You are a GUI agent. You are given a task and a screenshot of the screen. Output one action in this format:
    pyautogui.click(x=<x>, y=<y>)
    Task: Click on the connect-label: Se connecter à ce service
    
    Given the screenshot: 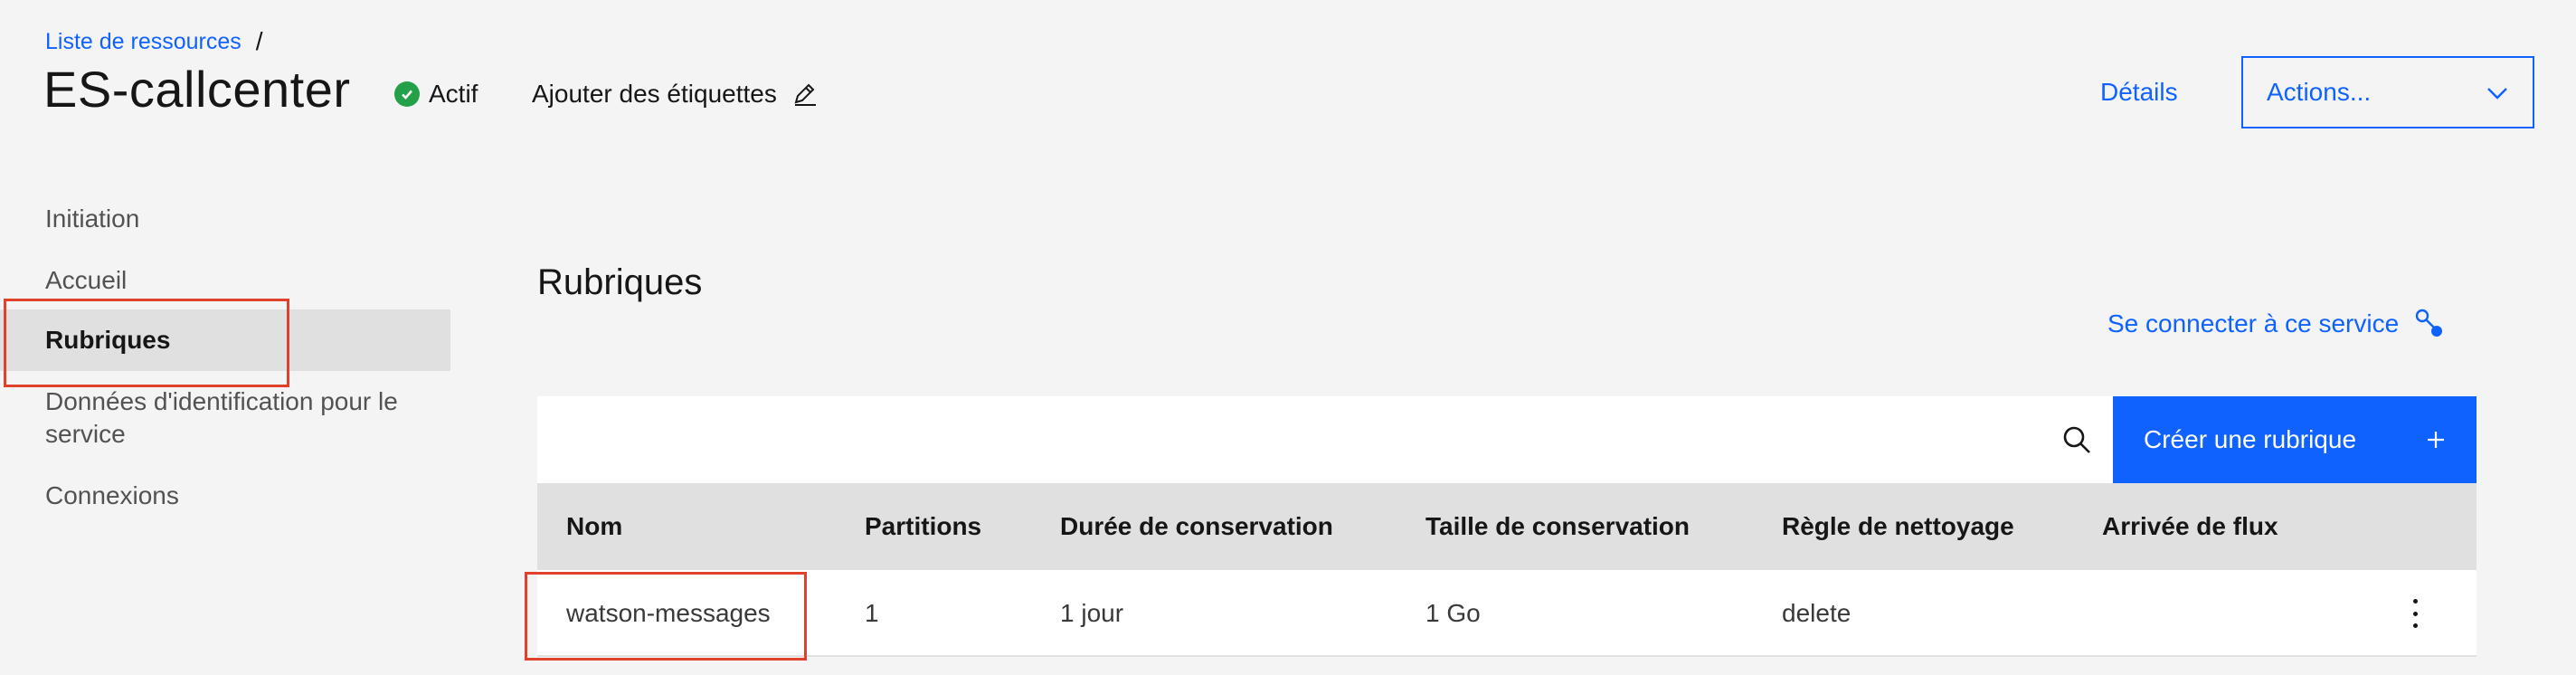 What is the action you would take?
    pyautogui.click(x=2253, y=324)
    